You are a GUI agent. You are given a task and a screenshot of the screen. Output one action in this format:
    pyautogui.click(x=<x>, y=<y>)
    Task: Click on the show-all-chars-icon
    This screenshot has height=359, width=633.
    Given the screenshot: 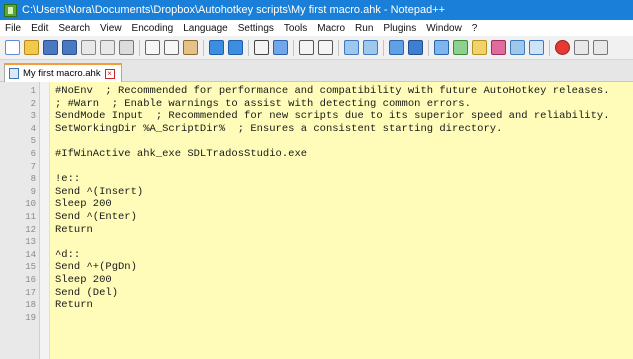 What is the action you would take?
    pyautogui.click(x=415, y=47)
    